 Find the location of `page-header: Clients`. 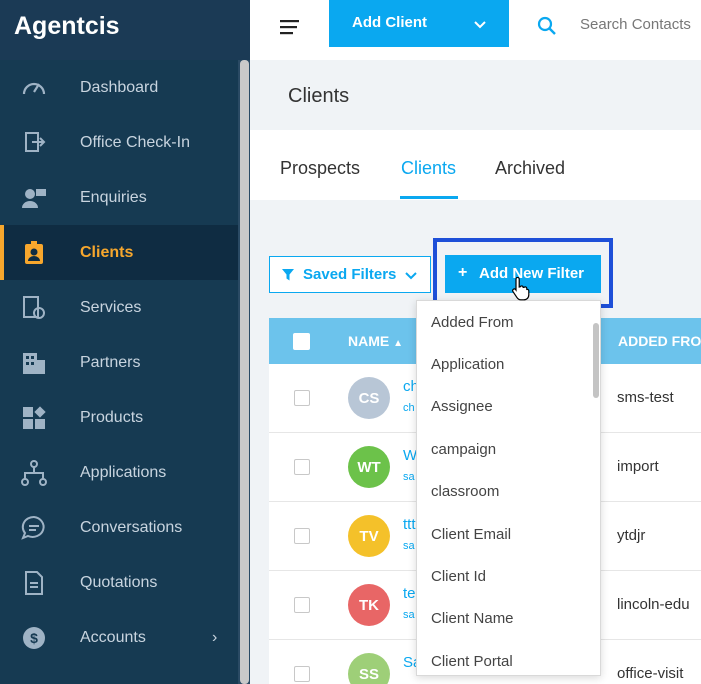

page-header: Clients is located at coordinates (475, 95).